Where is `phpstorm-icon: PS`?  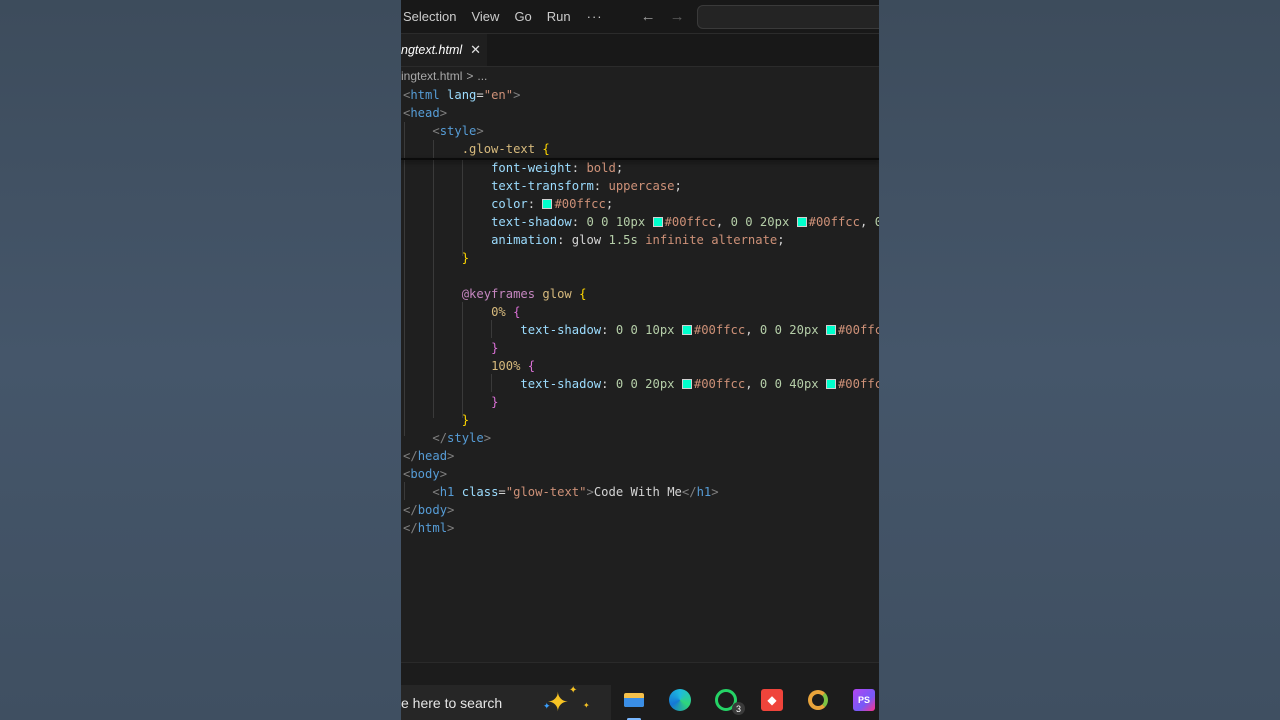
phpstorm-icon: PS is located at coordinates (864, 700).